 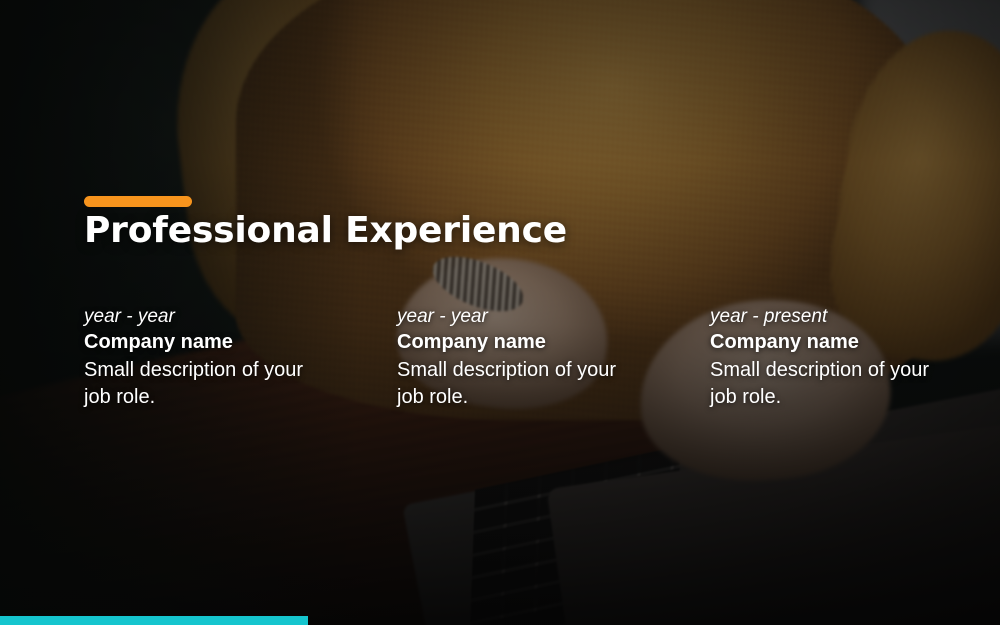 What do you see at coordinates (769, 316) in the screenshot?
I see `entry-years: year - present` at bounding box center [769, 316].